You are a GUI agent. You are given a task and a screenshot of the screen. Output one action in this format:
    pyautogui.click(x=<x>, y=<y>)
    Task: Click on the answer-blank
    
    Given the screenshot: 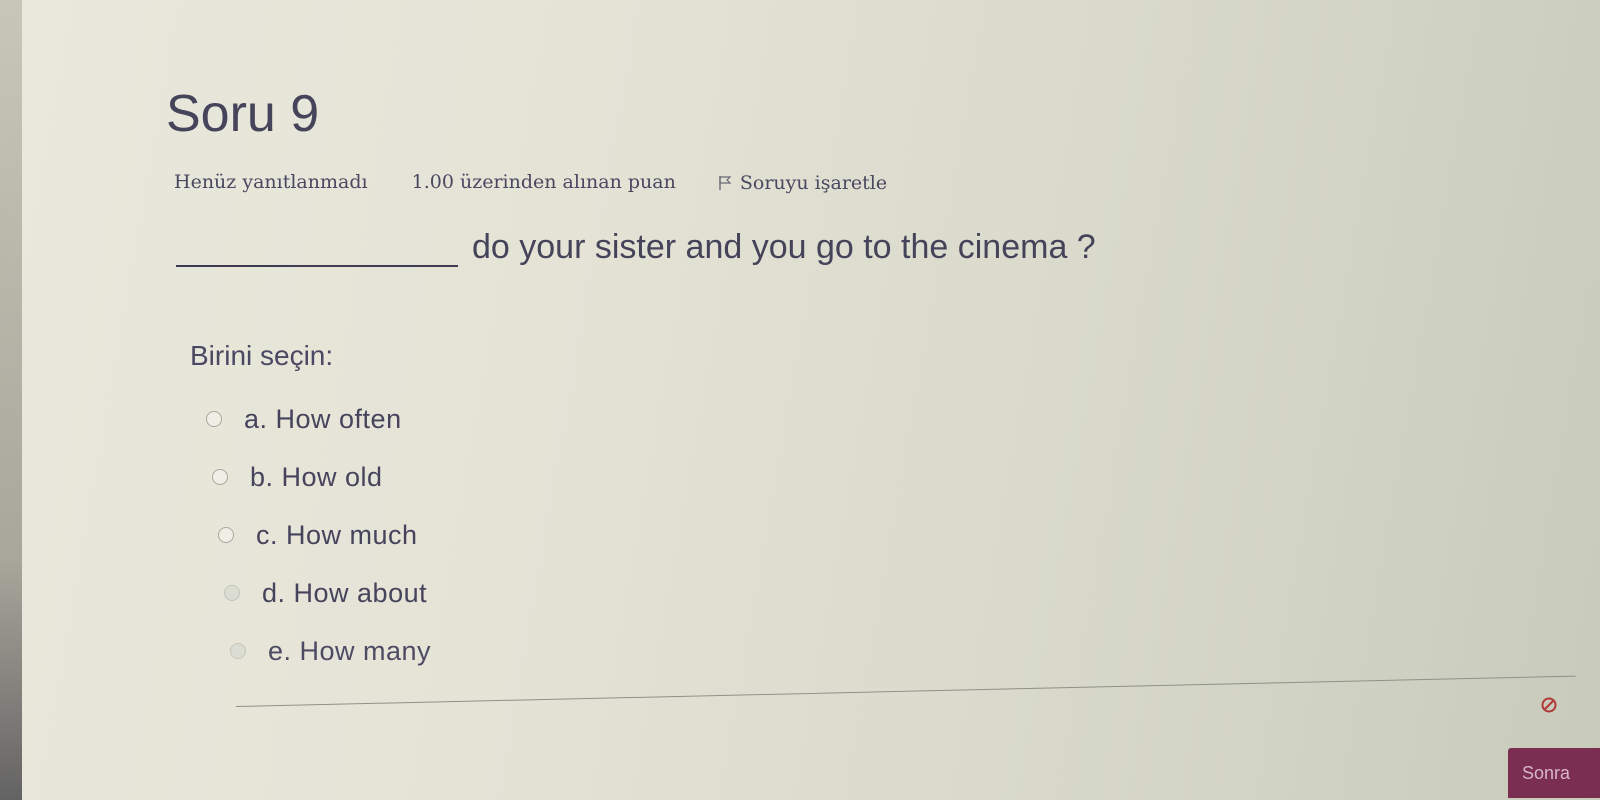 What is the action you would take?
    pyautogui.click(x=317, y=253)
    